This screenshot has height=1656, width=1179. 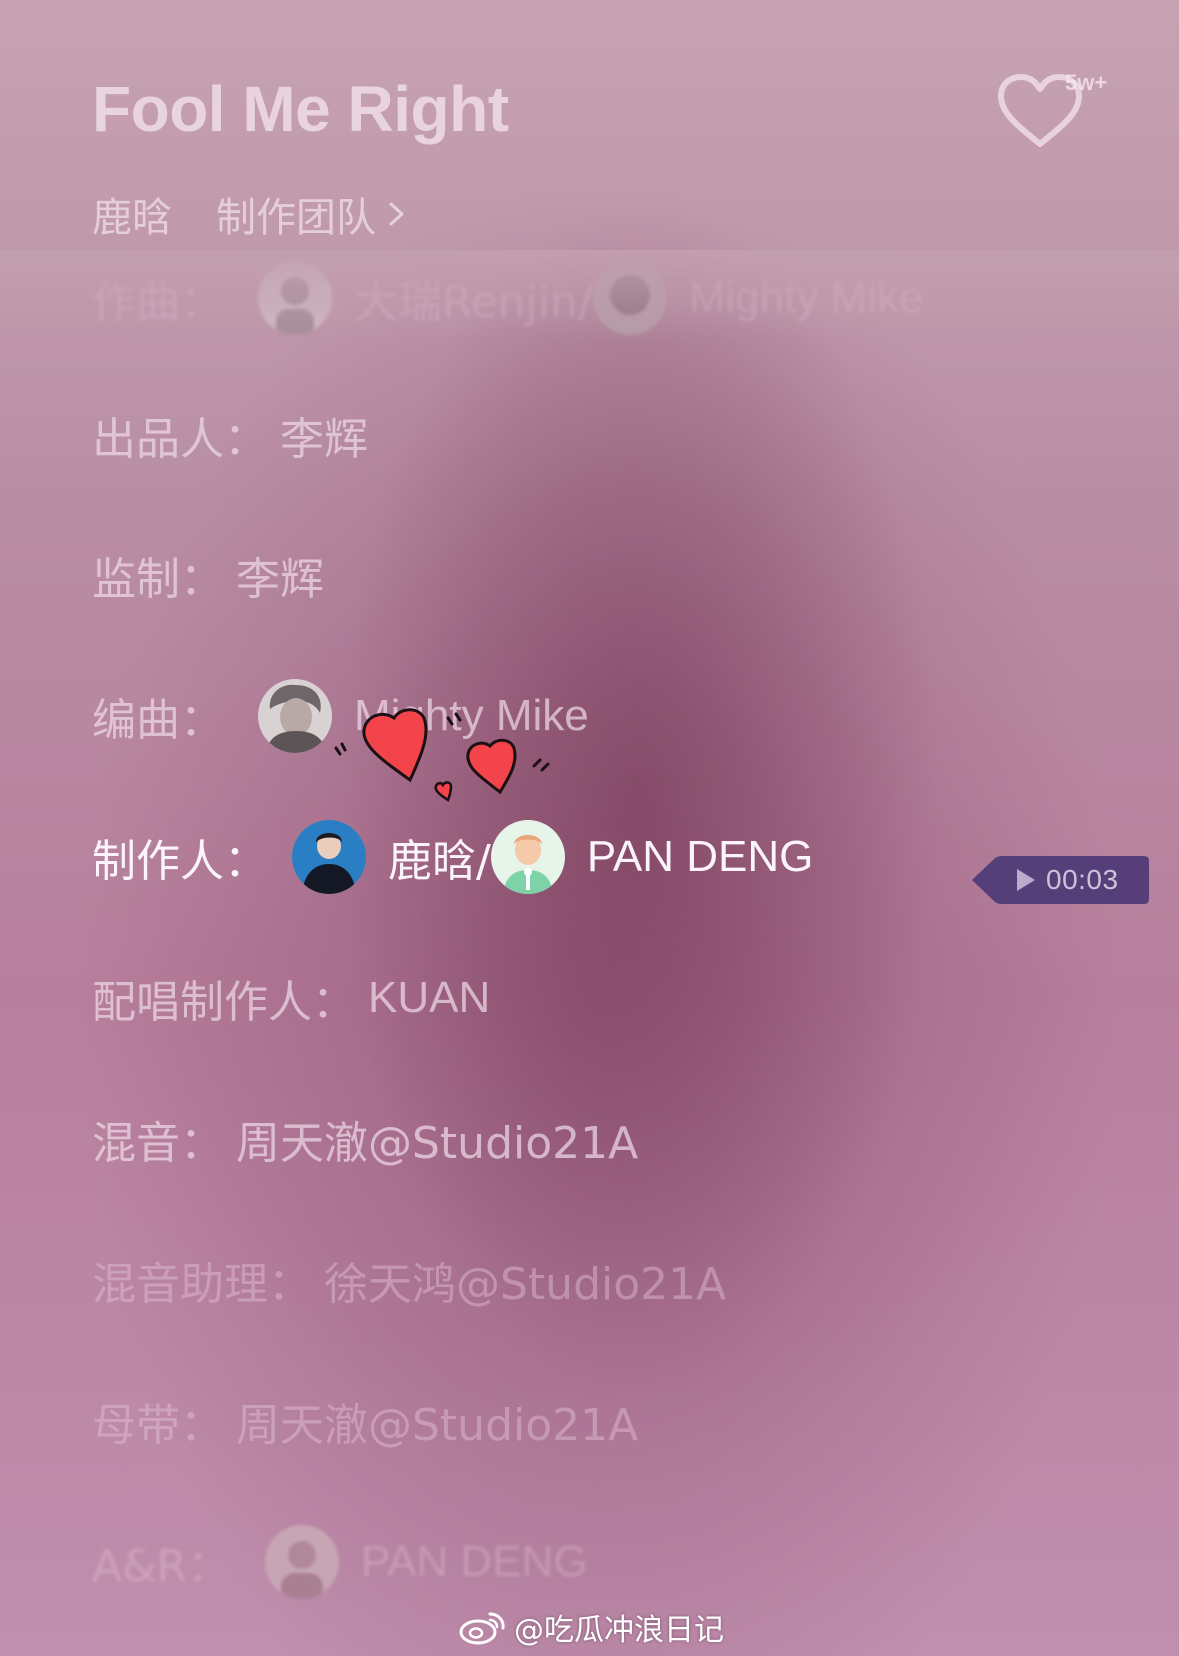 I want to click on song-subline: 鹿晗 制作团队, so click(x=252, y=214).